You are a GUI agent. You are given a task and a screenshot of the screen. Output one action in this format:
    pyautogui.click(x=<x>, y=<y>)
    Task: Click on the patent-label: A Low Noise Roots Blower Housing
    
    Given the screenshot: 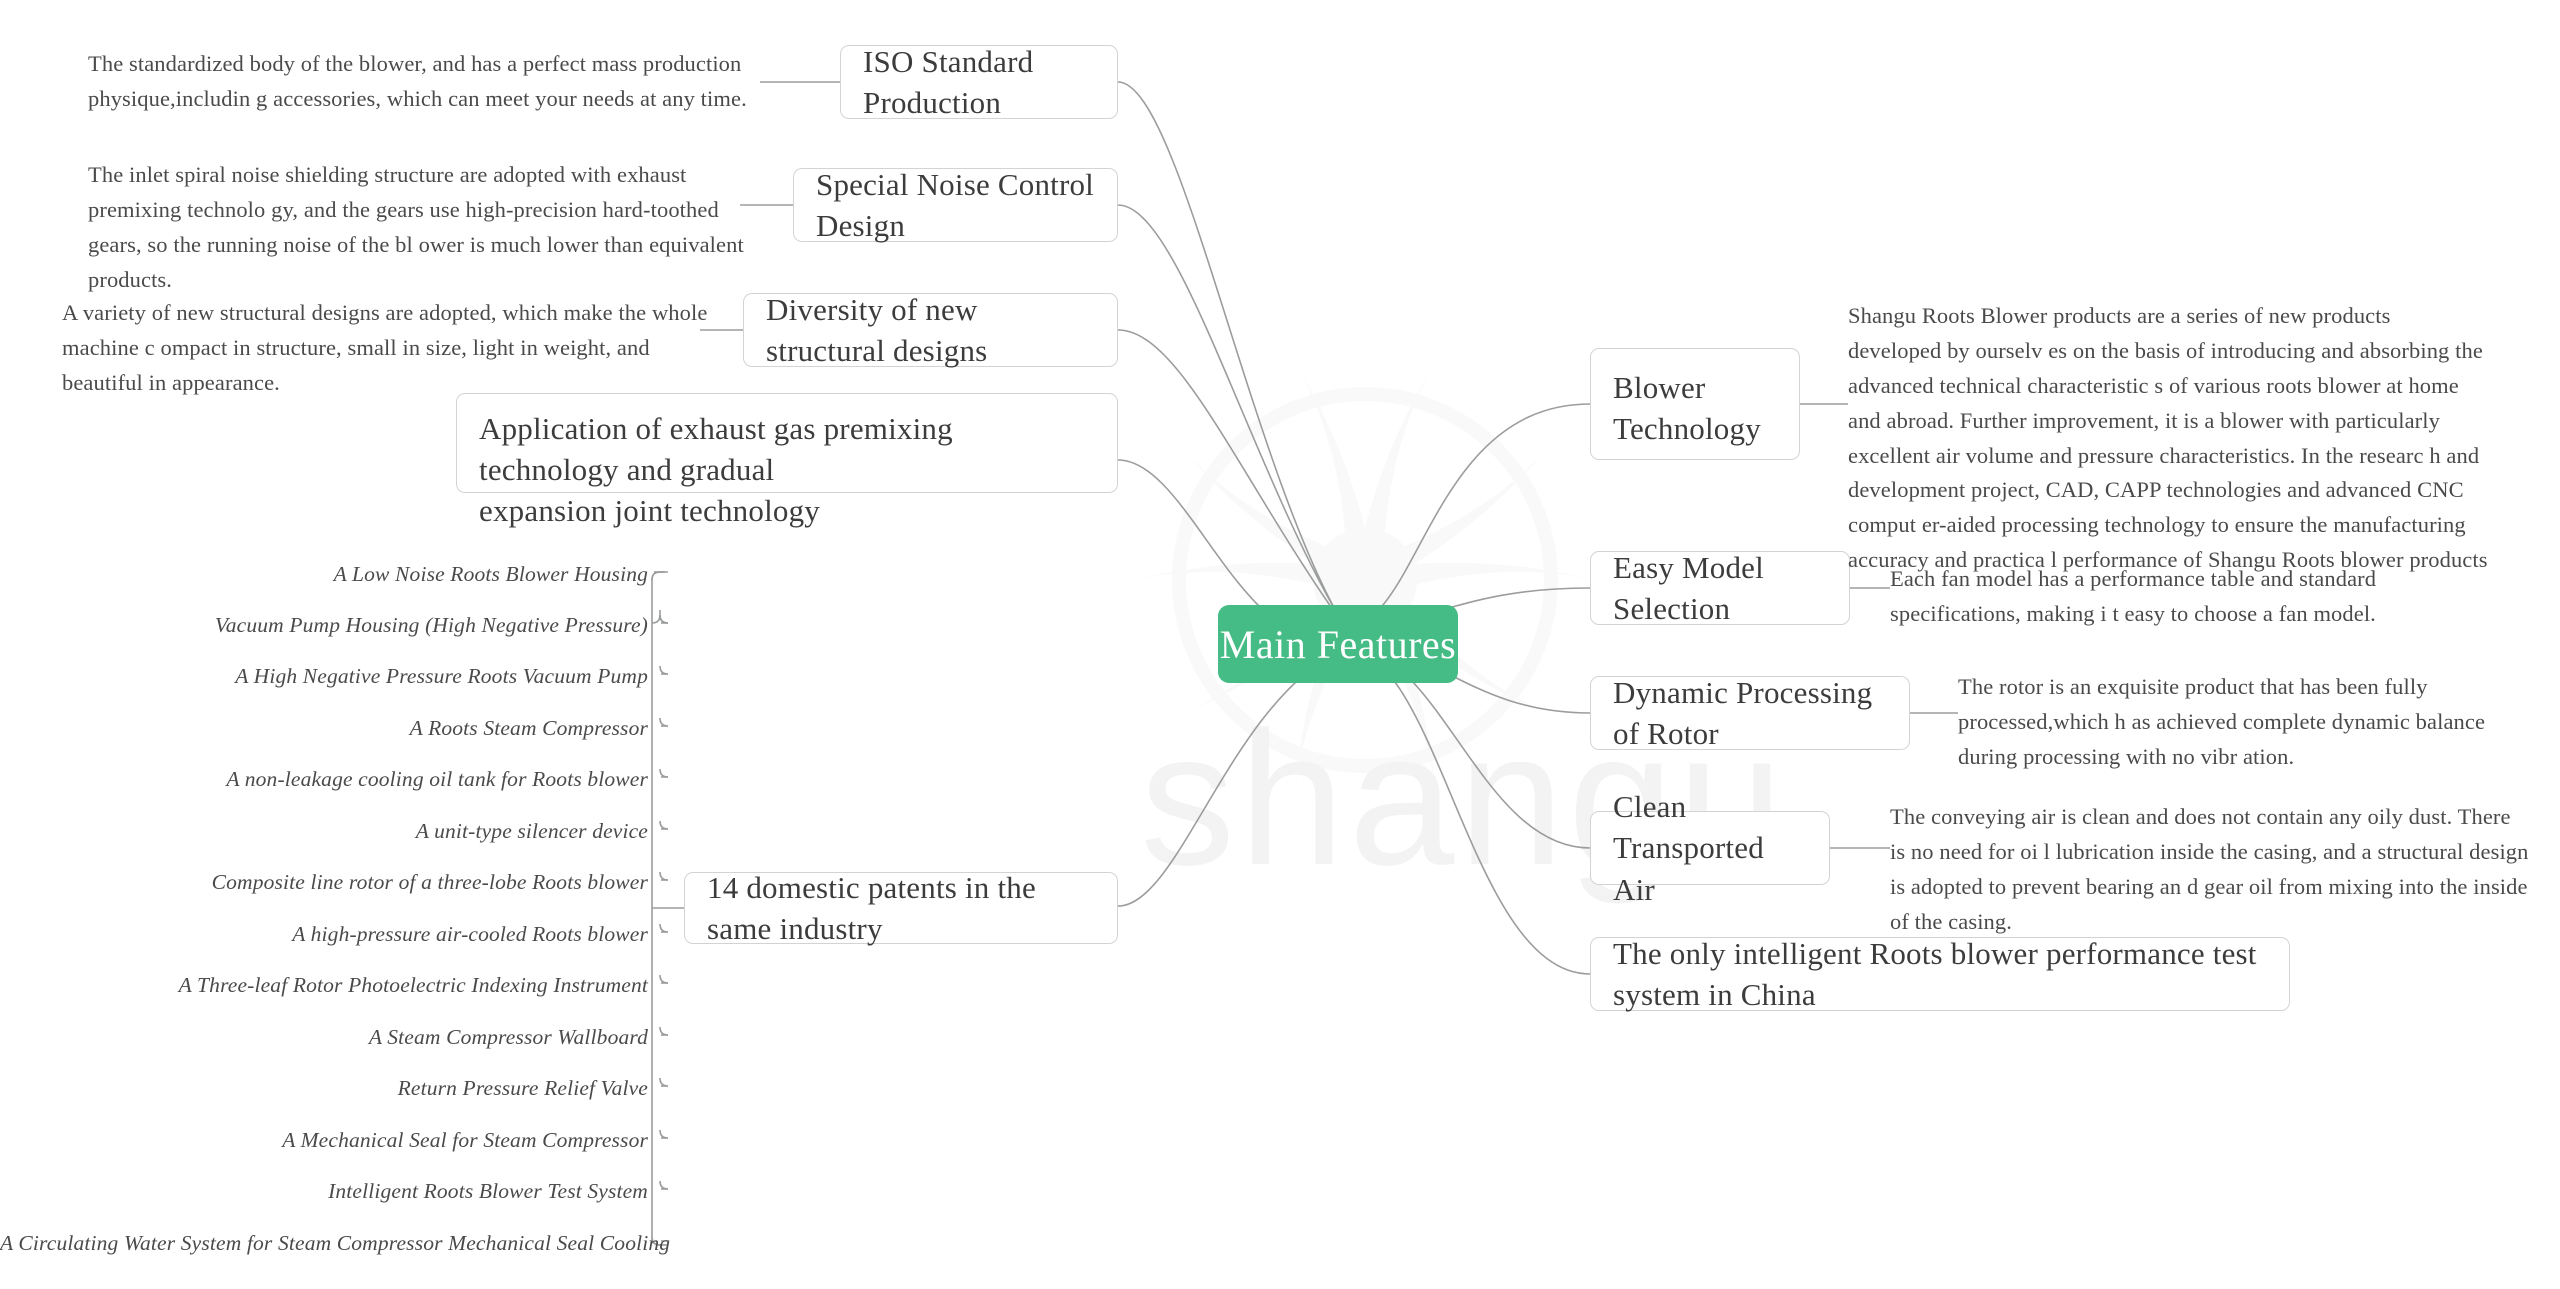 What is the action you would take?
    pyautogui.click(x=490, y=574)
    